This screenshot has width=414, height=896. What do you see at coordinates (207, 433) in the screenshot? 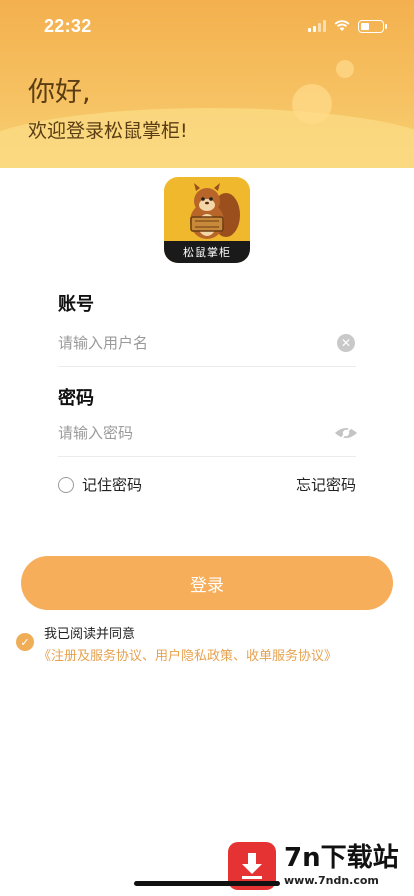
I see `password-input` at bounding box center [207, 433].